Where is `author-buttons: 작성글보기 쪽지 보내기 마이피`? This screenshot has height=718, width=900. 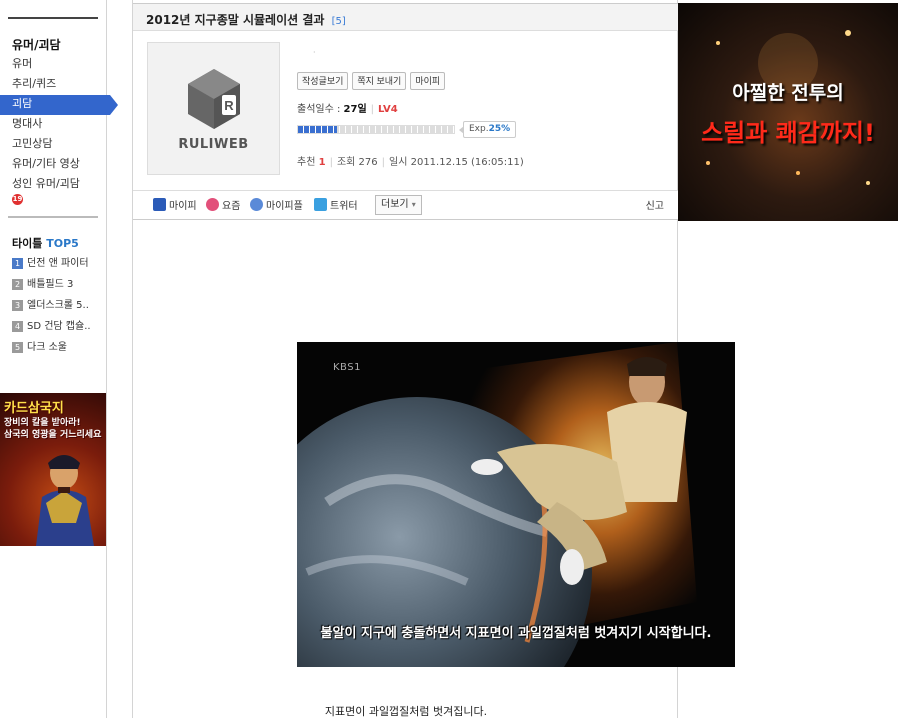
author-buttons: 작성글보기 쪽지 보내기 마이피 is located at coordinates (371, 81).